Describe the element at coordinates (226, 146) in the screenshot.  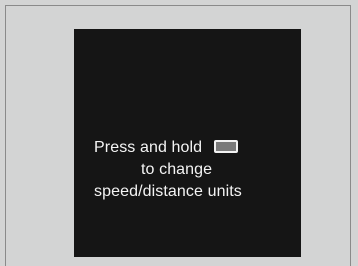
I see `steering-switch-button-icon` at that location.